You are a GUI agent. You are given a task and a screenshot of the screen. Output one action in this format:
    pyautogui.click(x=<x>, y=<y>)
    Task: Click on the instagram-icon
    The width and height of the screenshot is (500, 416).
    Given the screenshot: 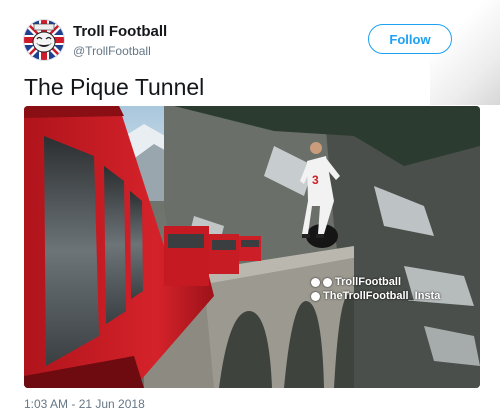 What is the action you would take?
    pyautogui.click(x=315, y=296)
    